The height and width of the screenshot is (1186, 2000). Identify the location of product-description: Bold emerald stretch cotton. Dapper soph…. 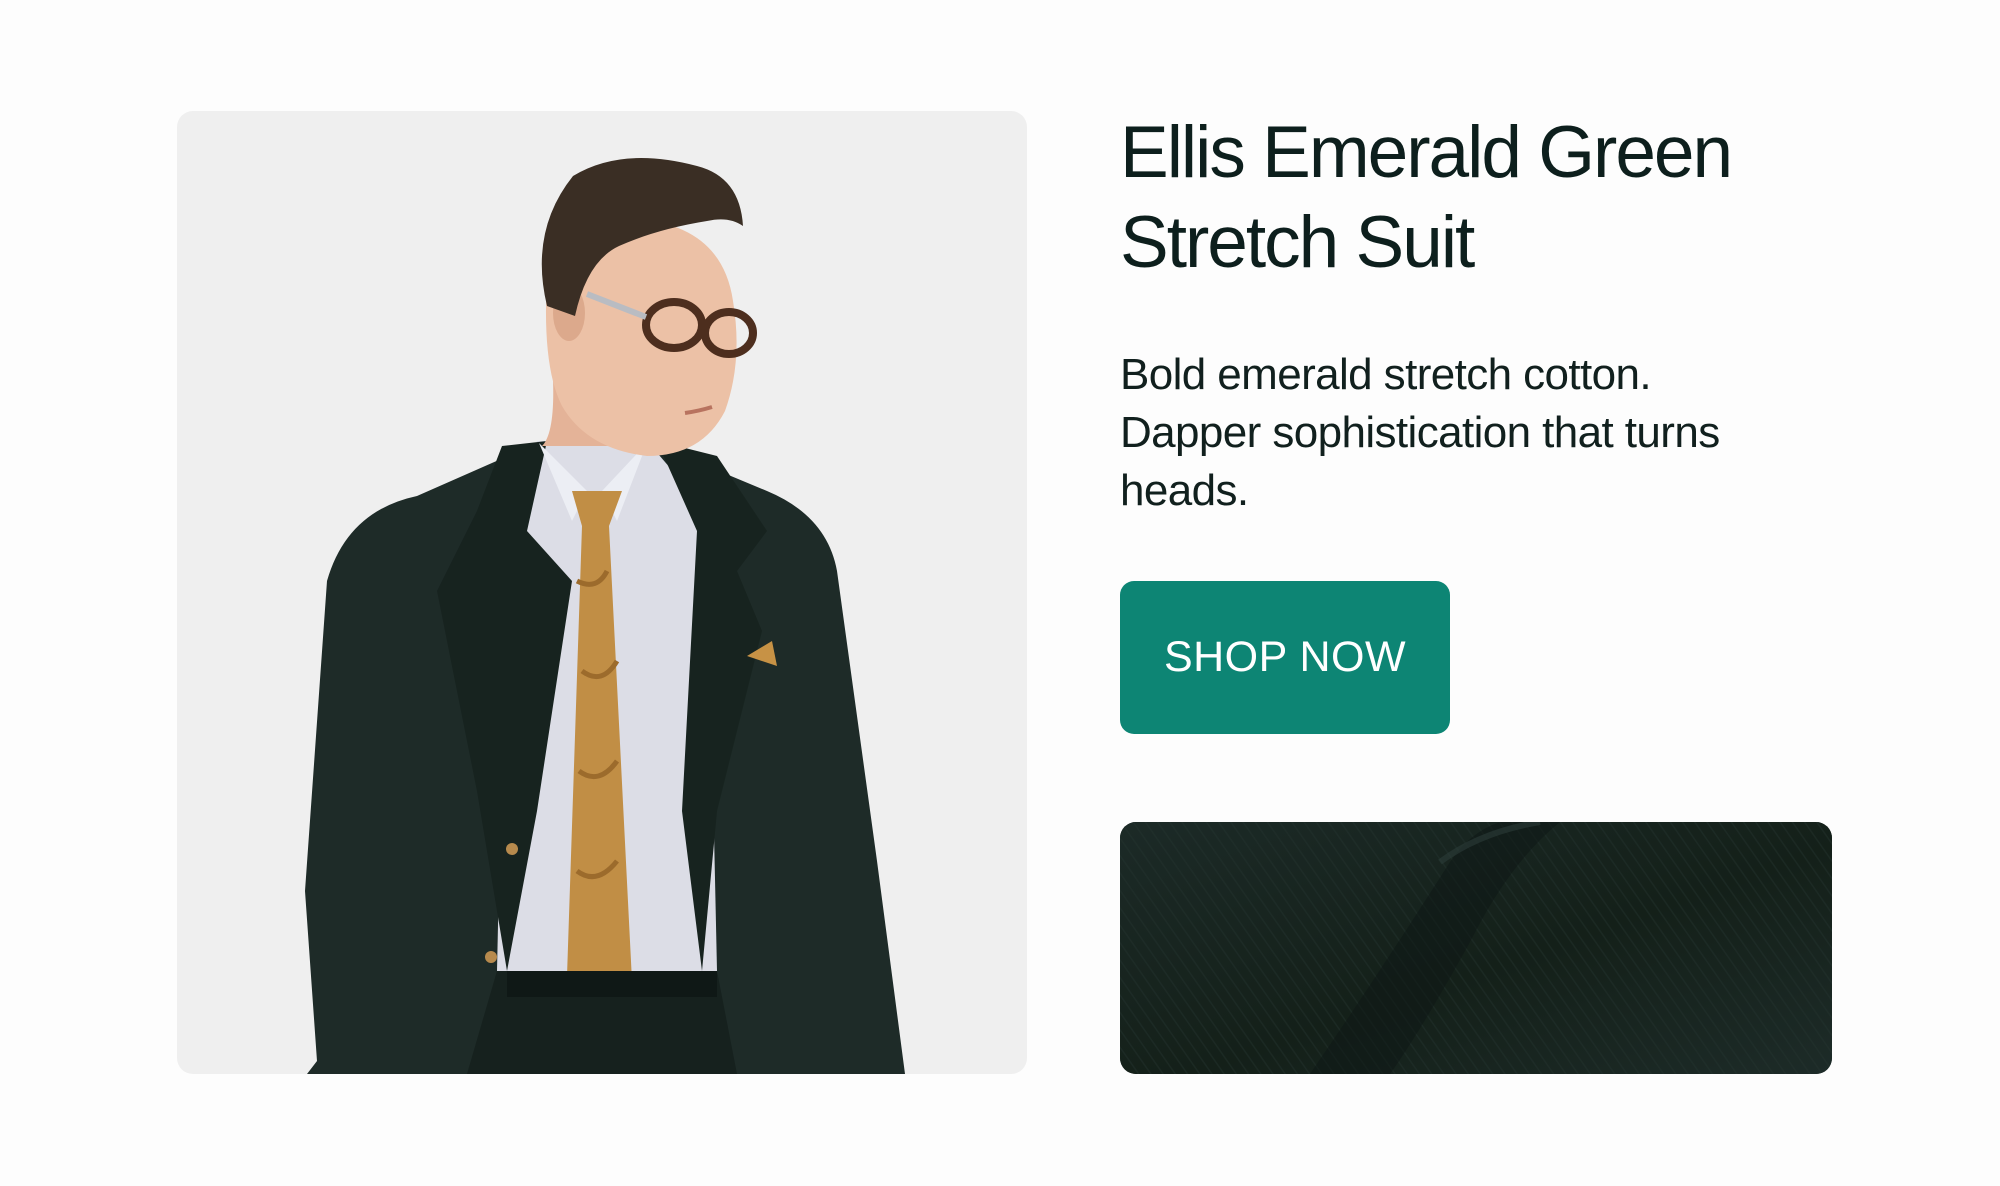
(1420, 432).